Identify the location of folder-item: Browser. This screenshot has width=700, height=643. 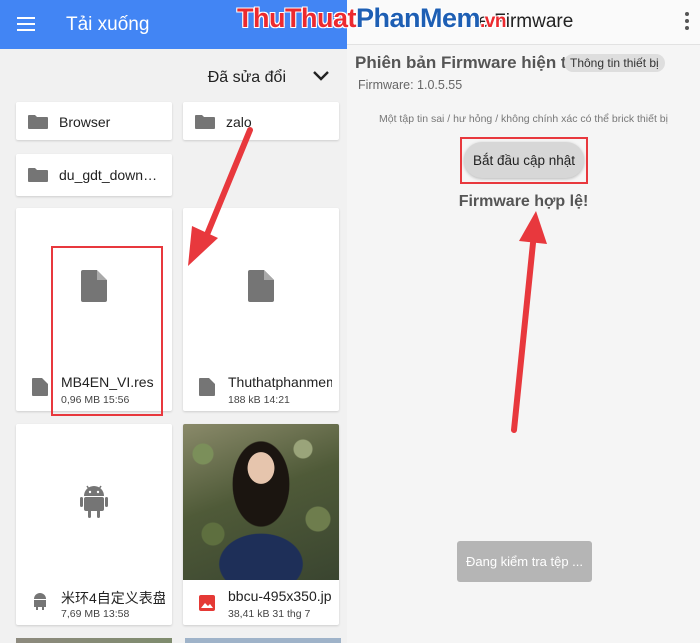
(94, 121).